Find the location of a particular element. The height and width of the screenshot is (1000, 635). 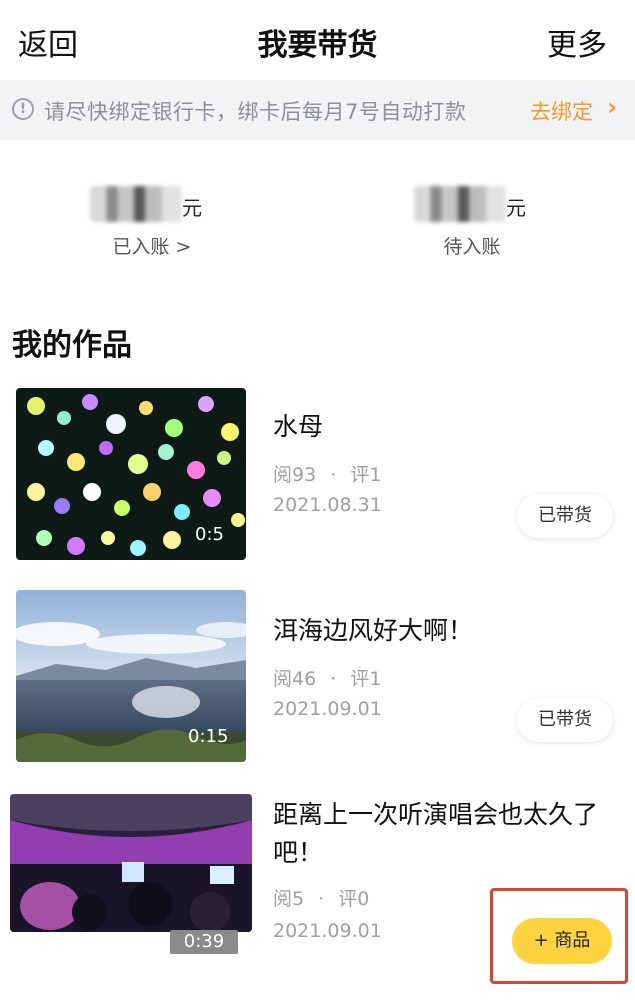

video-duration: 0:5 is located at coordinates (209, 534).